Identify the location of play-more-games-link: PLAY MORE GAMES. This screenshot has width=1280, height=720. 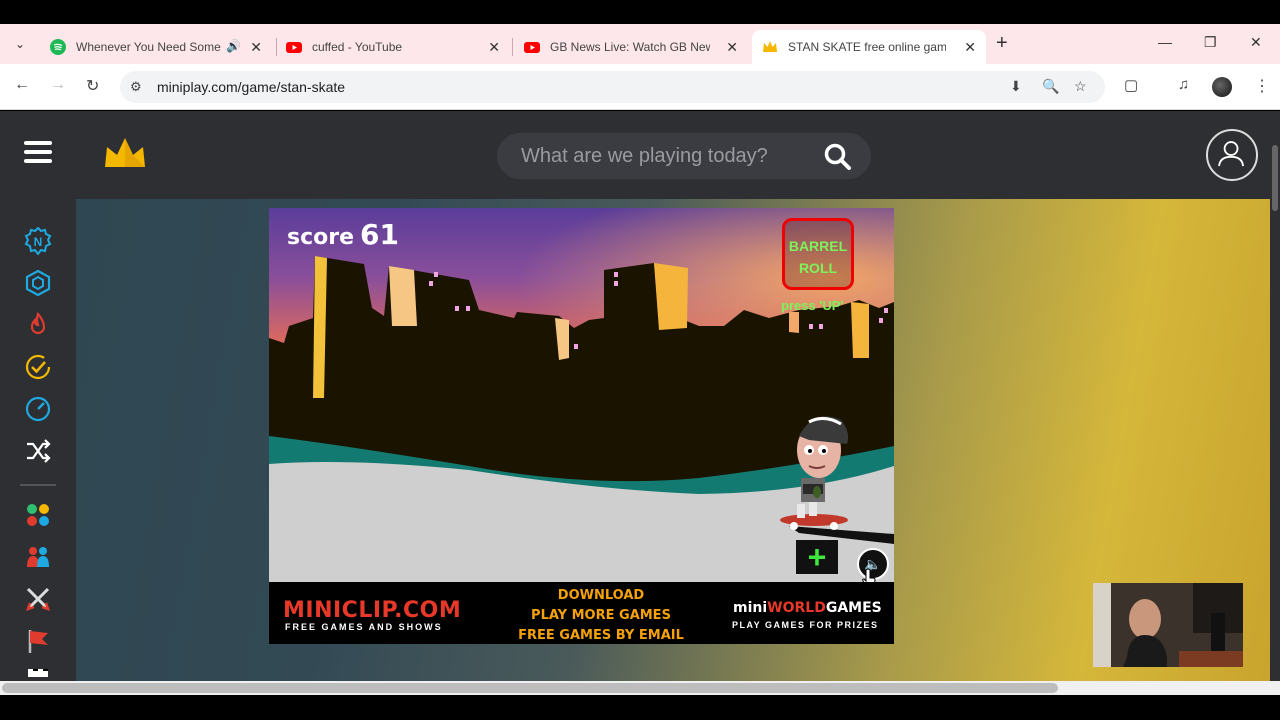
(601, 616).